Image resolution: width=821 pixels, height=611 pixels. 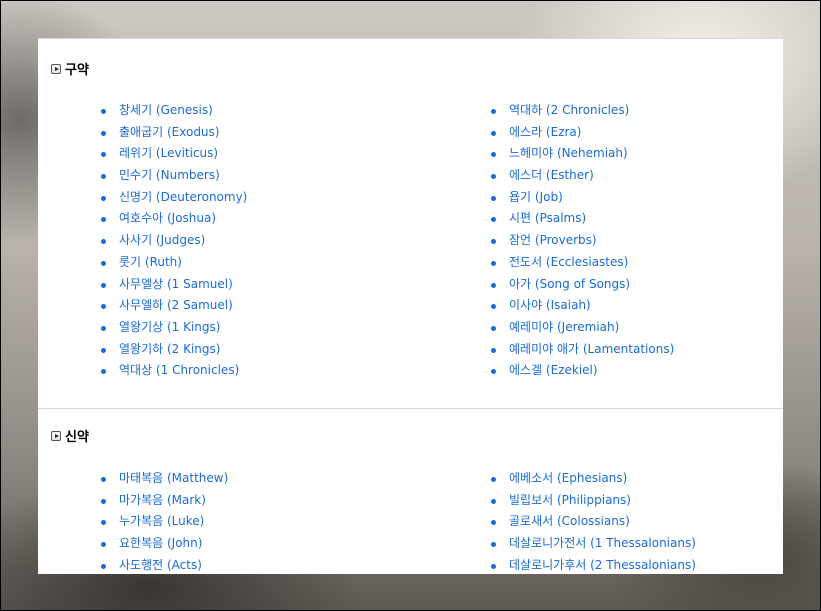 What do you see at coordinates (582, 306) in the screenshot?
I see `book-link: 이사야 (Isaiah)` at bounding box center [582, 306].